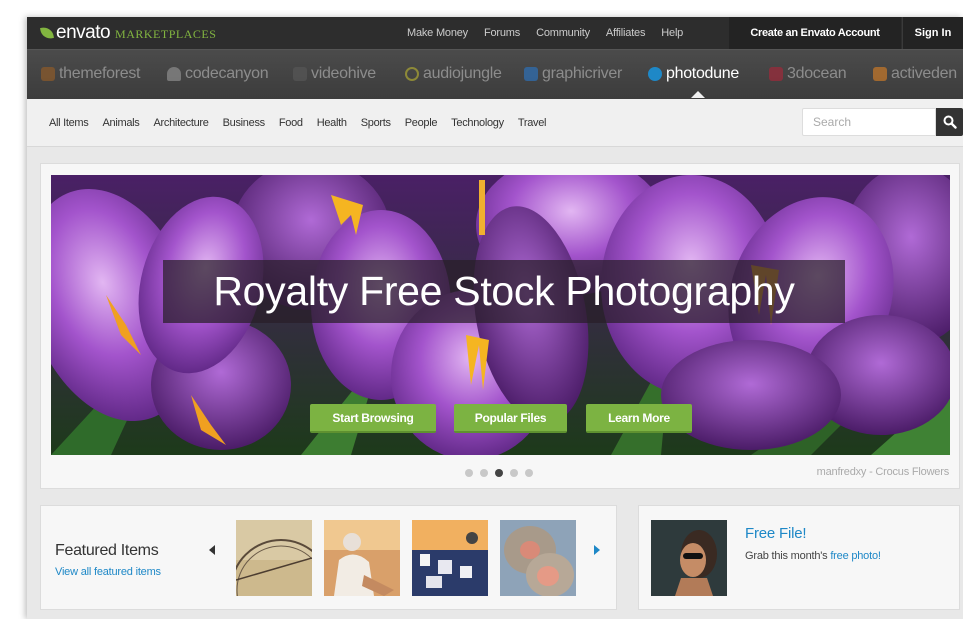 This screenshot has height=619, width=963. What do you see at coordinates (776, 74) in the screenshot?
I see `3docean-icon` at bounding box center [776, 74].